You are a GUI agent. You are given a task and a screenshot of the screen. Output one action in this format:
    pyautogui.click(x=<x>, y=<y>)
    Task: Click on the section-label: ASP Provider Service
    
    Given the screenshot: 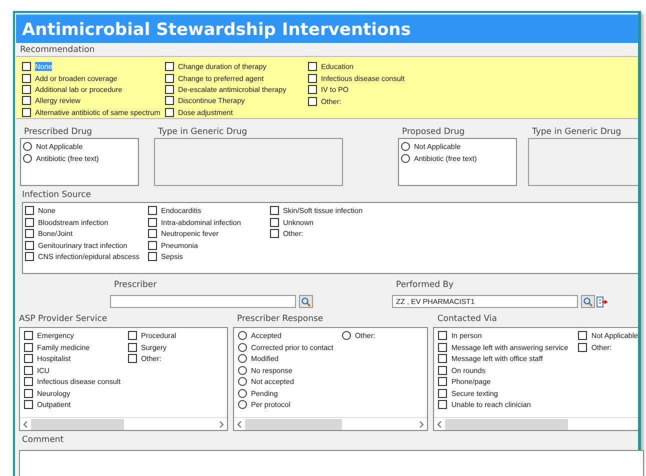 What is the action you would take?
    pyautogui.click(x=63, y=319)
    